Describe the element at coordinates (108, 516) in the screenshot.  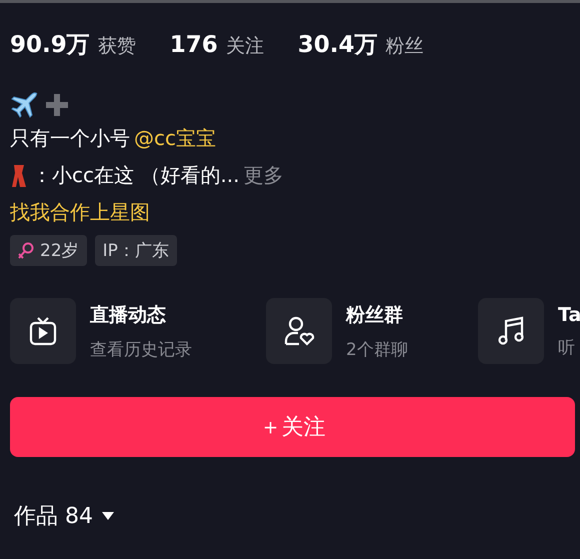
I see `caret-icon` at that location.